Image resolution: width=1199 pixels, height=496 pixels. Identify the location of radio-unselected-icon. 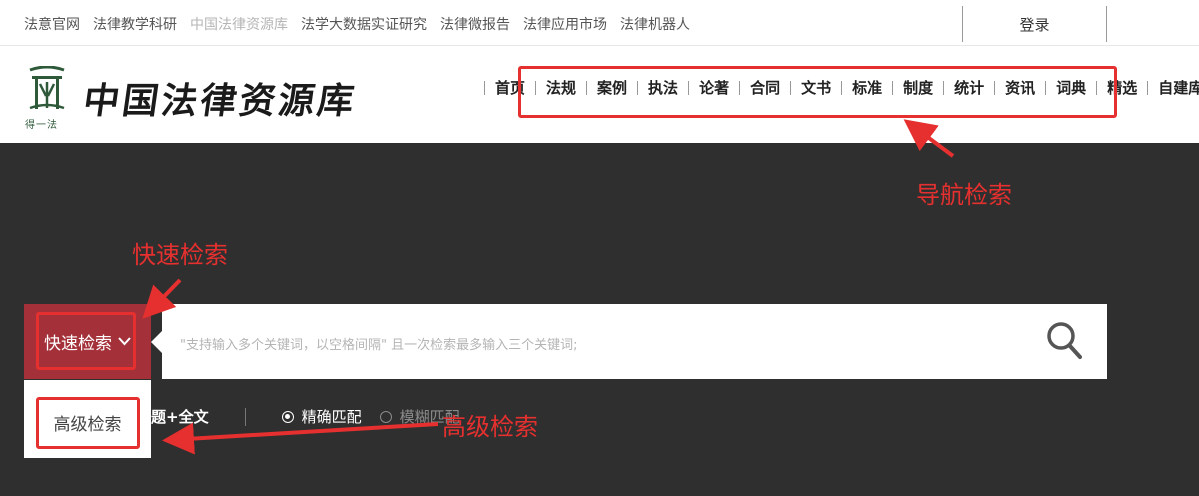
(385, 416).